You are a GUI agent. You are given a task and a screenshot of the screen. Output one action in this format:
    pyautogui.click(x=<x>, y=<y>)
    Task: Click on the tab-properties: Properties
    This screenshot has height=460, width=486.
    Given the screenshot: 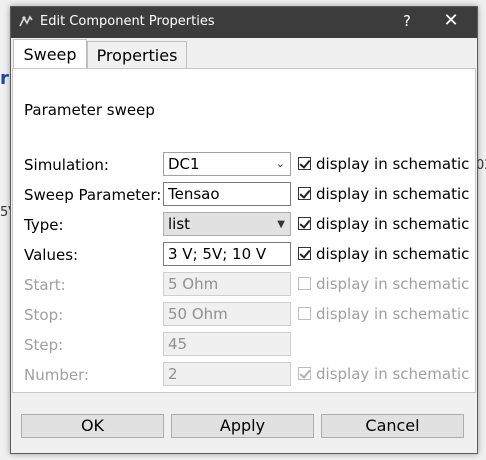 What is the action you would take?
    pyautogui.click(x=137, y=55)
    